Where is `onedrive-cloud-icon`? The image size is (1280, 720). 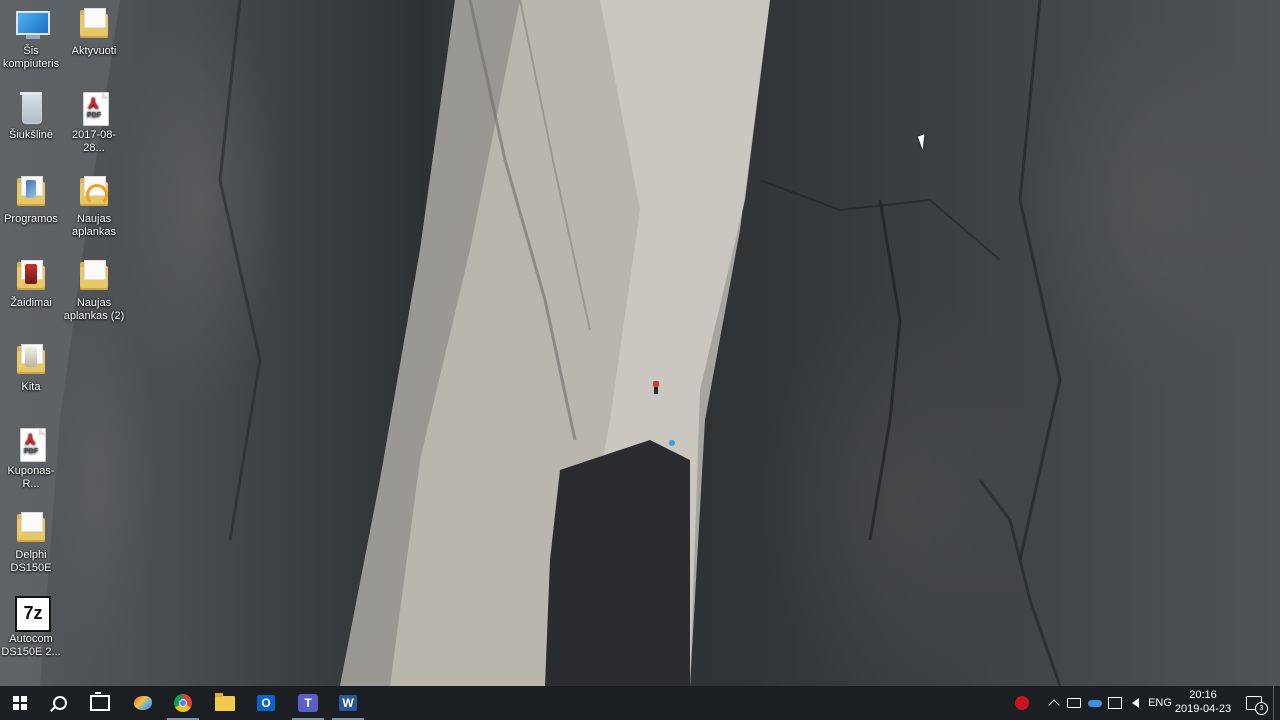 onedrive-cloud-icon is located at coordinates (1095, 703).